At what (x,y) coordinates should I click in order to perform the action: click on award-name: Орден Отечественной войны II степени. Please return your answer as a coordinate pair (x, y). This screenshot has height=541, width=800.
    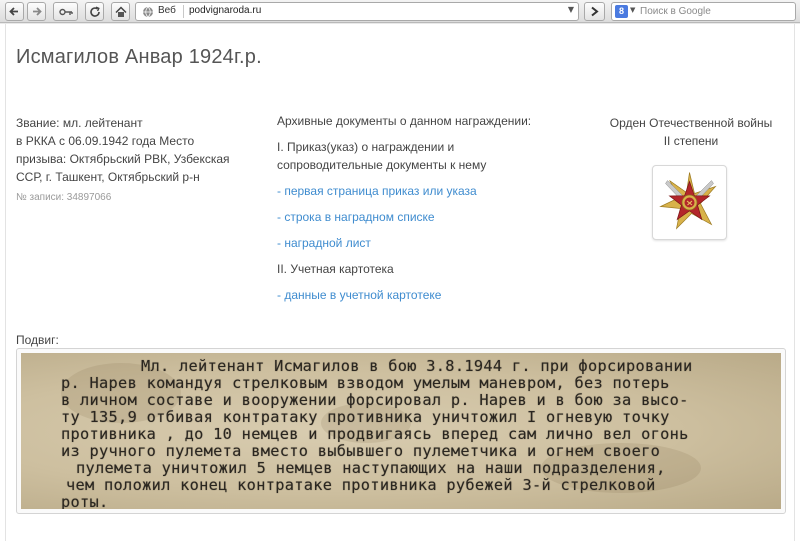
    Looking at the image, I should click on (691, 132).